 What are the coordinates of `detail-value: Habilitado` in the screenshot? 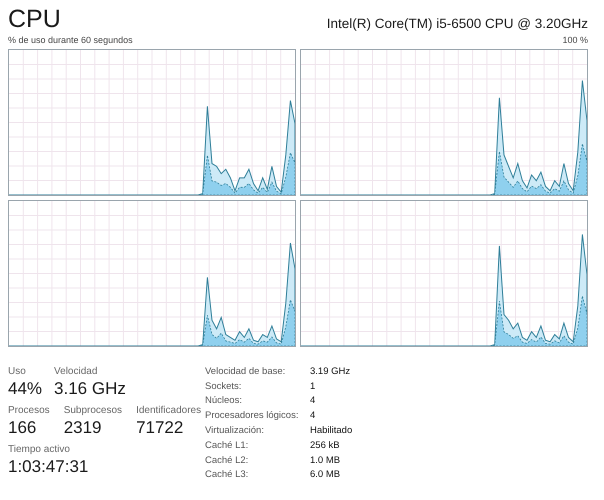 It's located at (331, 431).